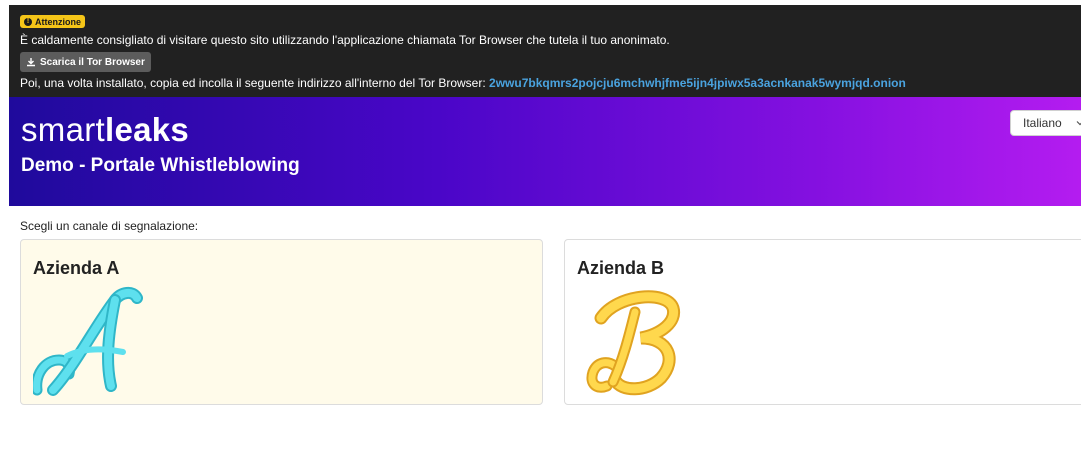 Image resolution: width=1081 pixels, height=473 pixels. Describe the element at coordinates (621, 268) in the screenshot. I see `channel-card-title: Azienda B` at that location.